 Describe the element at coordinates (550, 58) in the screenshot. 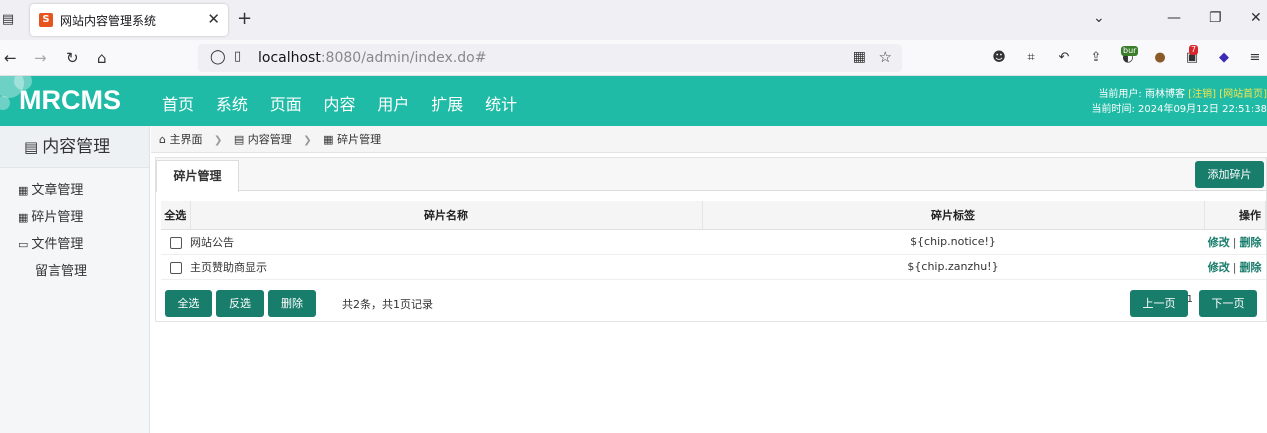

I see `address-bar: ◯ ▯ localhost:8080/admin/index.do# ▦ ☆` at that location.